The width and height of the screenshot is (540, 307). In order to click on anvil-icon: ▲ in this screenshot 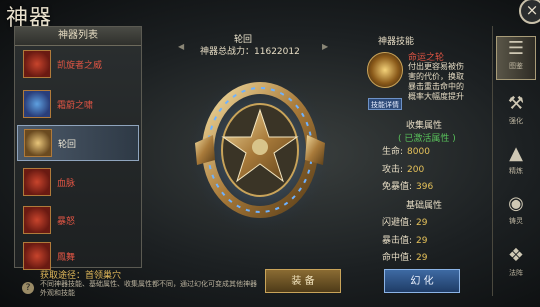, I will do `click(516, 153)`.